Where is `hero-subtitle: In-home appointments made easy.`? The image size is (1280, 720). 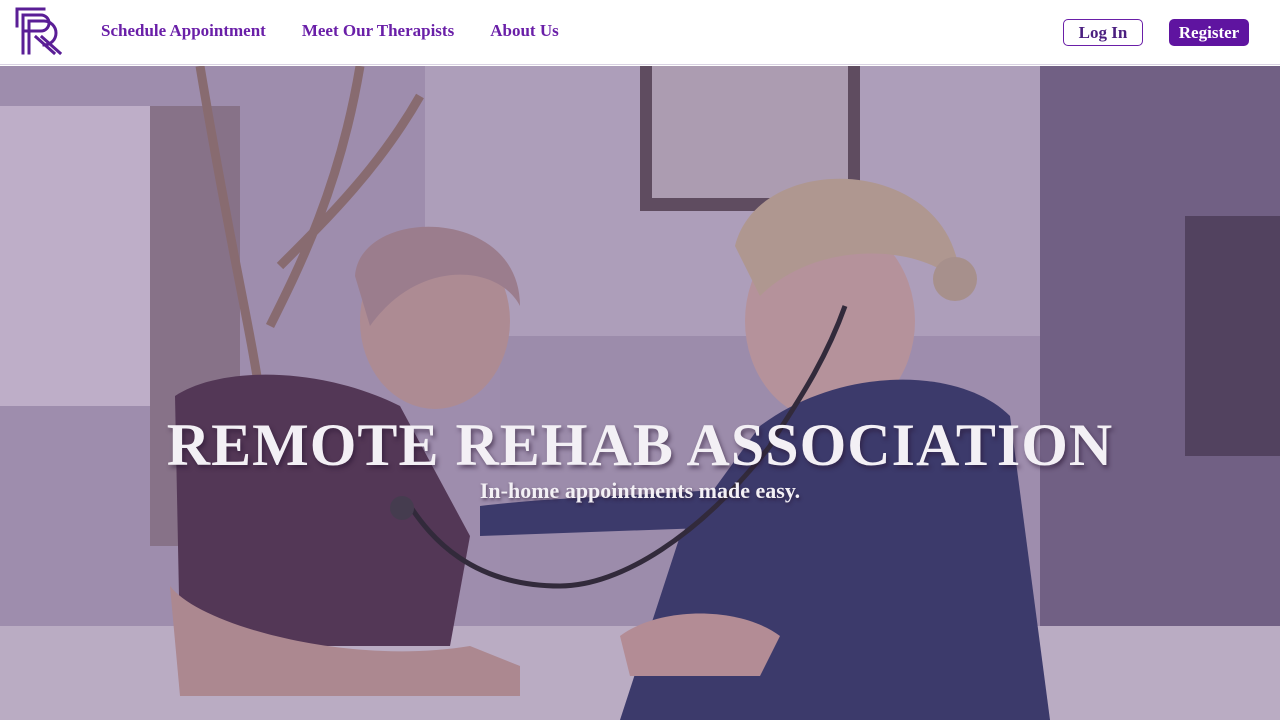 hero-subtitle: In-home appointments made easy. is located at coordinates (640, 490).